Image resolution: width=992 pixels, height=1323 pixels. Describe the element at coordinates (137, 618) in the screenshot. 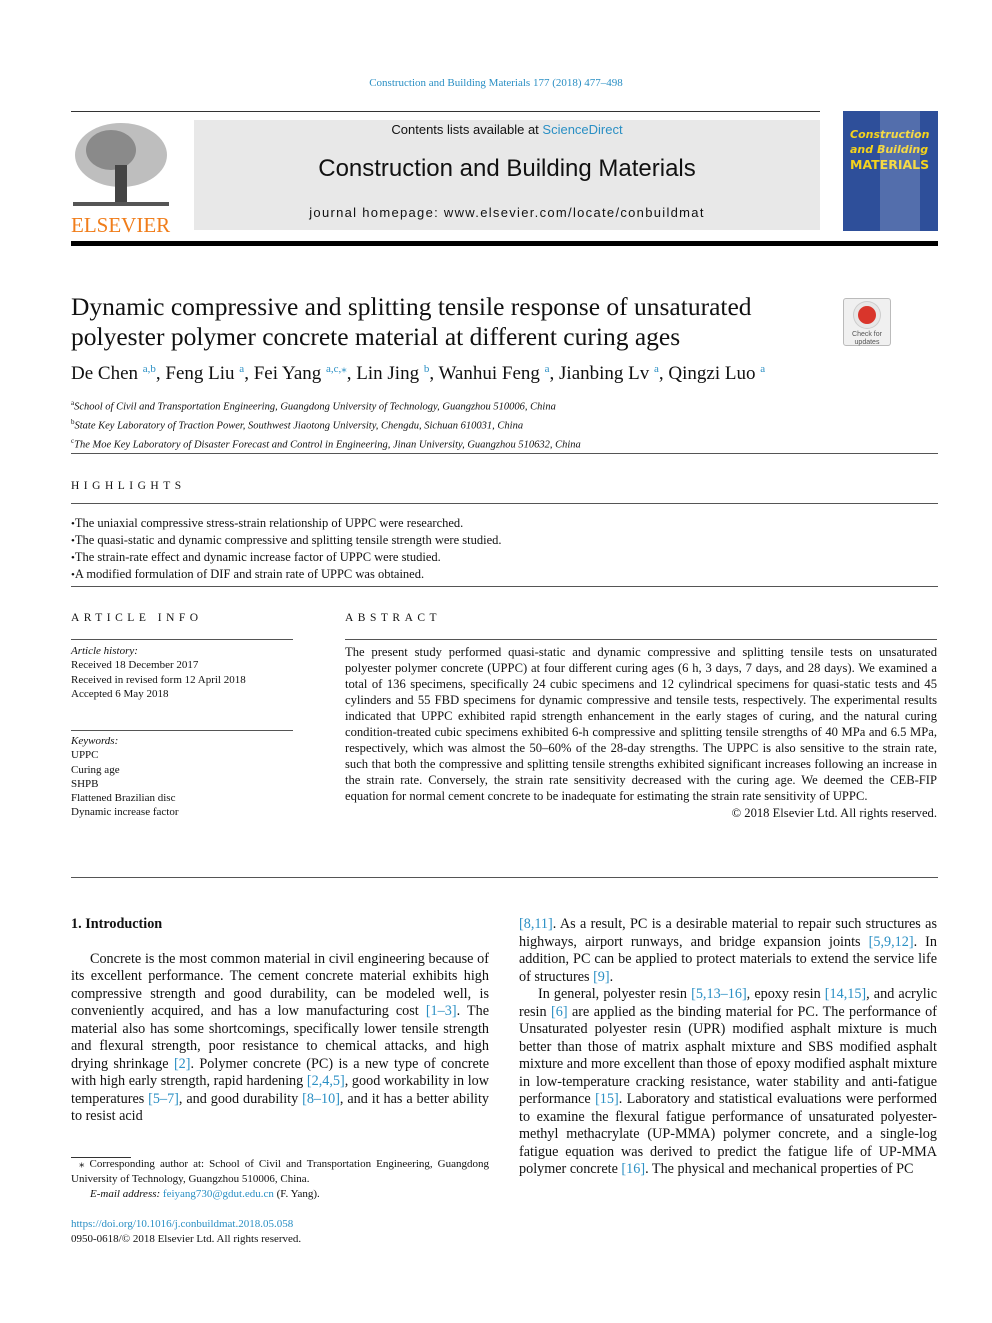

I see `article-info-heading: ARTICLE INFO` at that location.